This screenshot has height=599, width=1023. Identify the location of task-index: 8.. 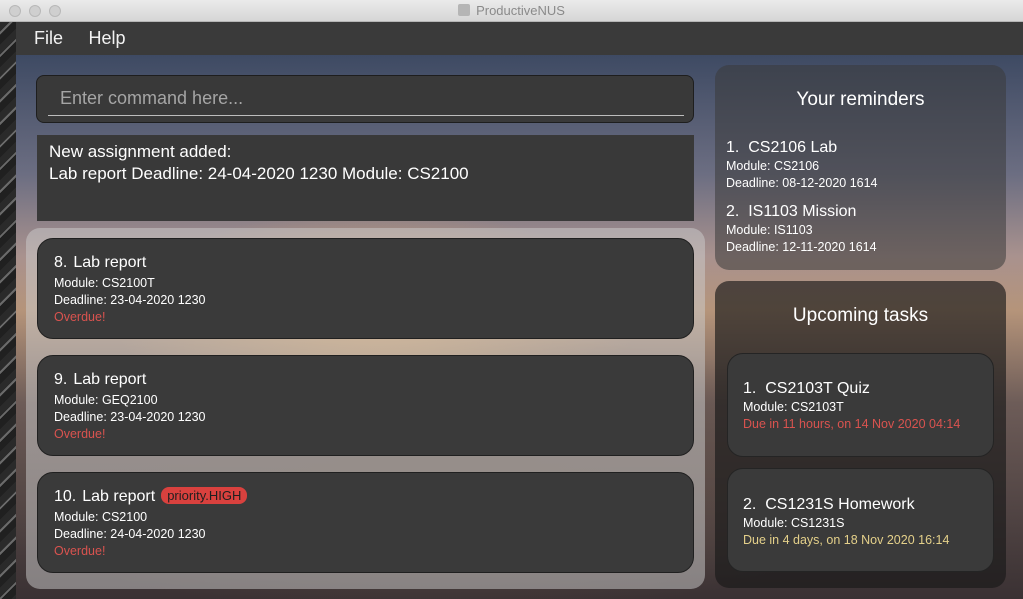
(61, 262).